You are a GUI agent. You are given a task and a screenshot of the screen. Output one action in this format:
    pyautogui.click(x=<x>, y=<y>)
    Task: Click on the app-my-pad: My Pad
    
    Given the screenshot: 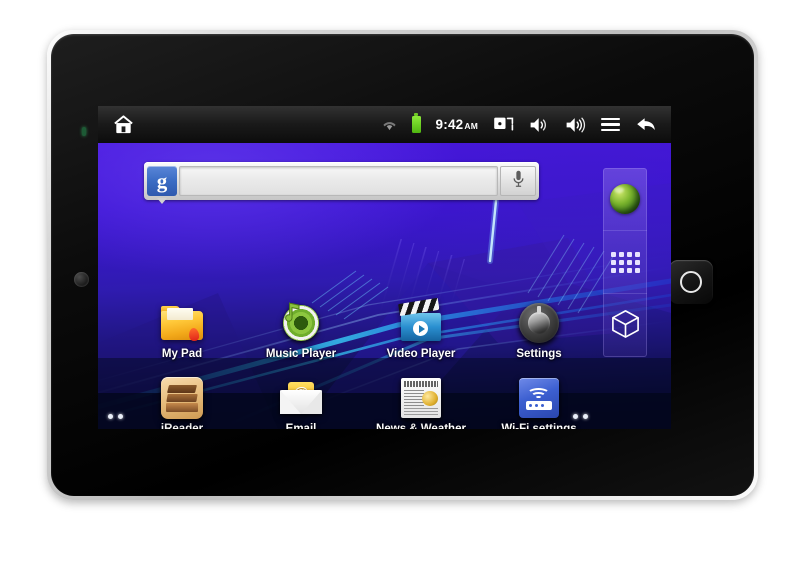 What is the action you would take?
    pyautogui.click(x=182, y=330)
    